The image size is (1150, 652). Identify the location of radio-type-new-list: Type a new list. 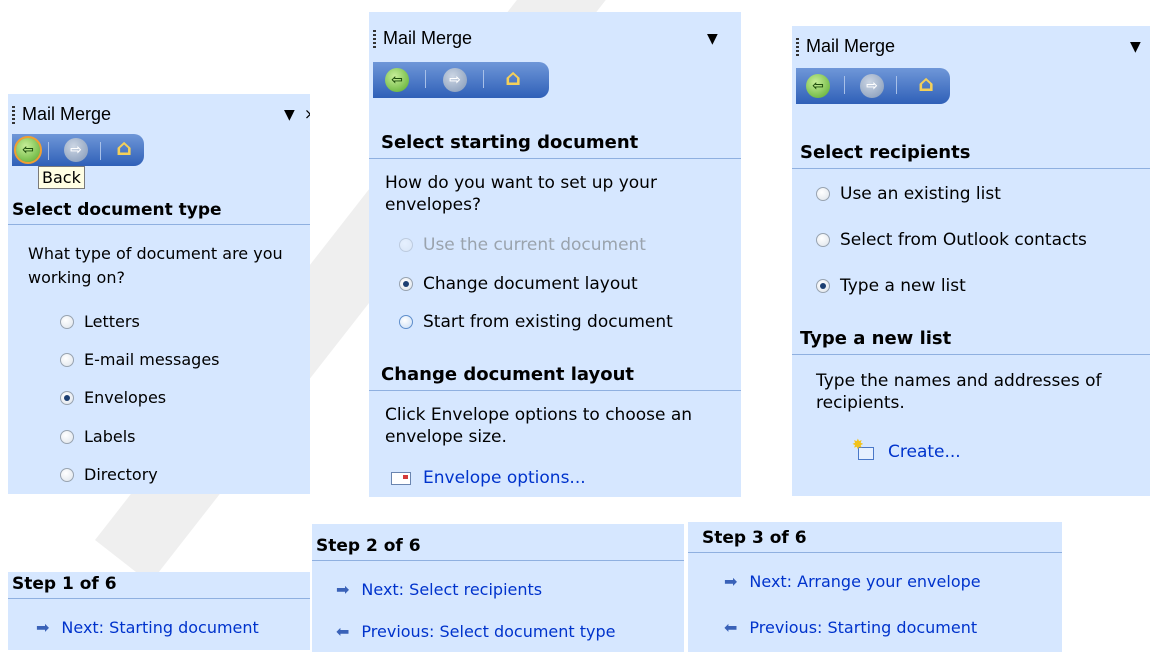
(891, 286).